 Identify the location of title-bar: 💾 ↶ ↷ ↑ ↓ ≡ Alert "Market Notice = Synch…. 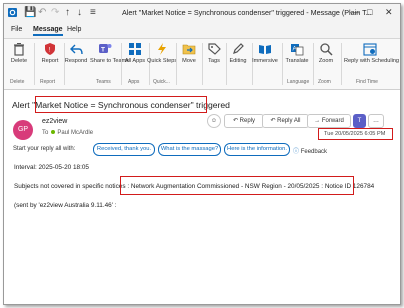
(202, 14).